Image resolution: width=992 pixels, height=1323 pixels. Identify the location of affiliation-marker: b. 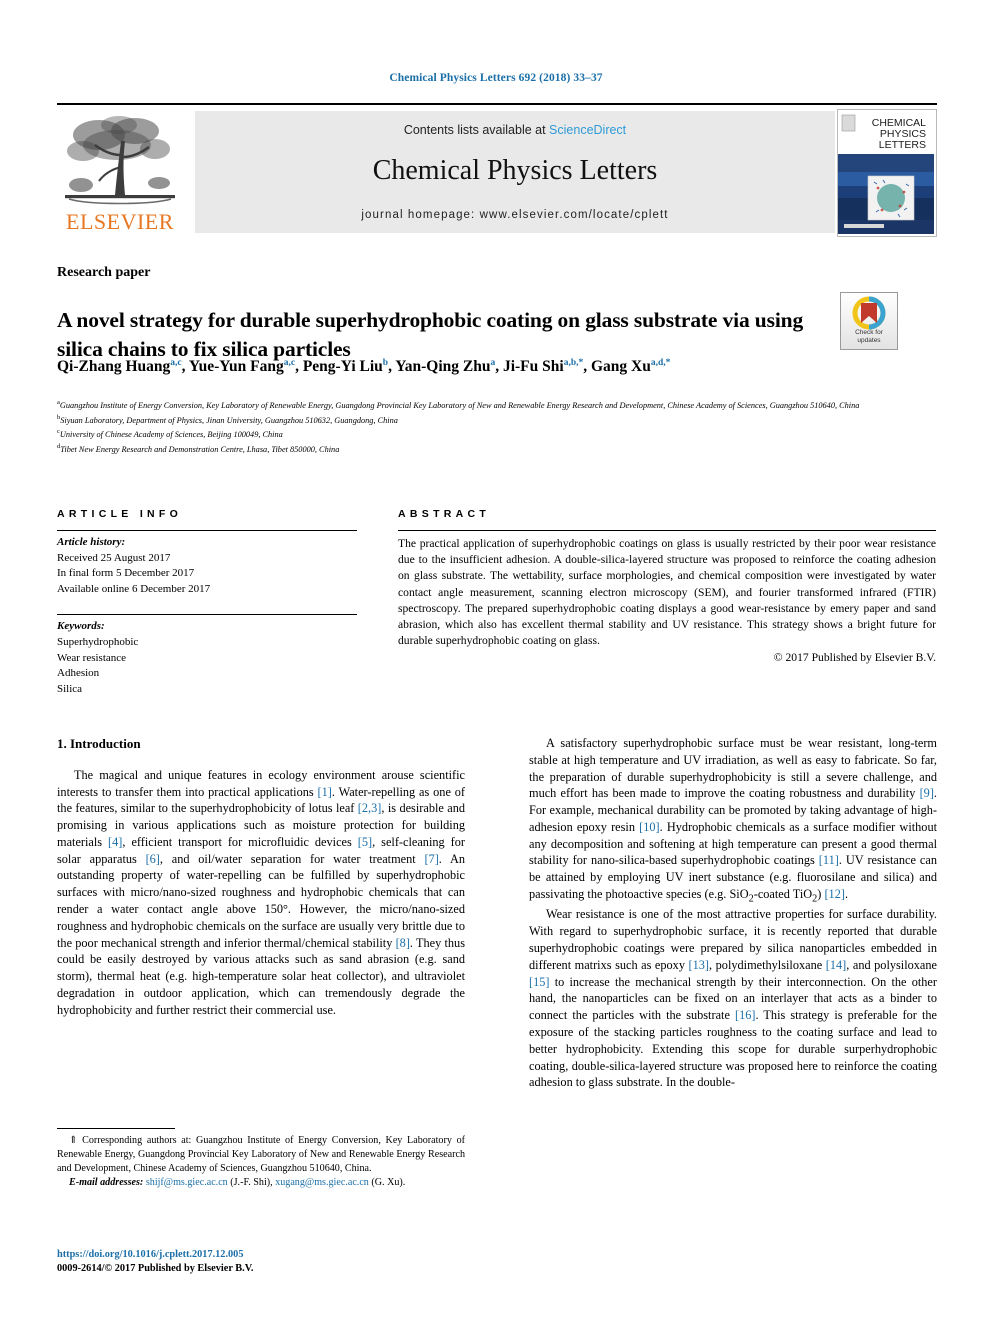
(59, 417).